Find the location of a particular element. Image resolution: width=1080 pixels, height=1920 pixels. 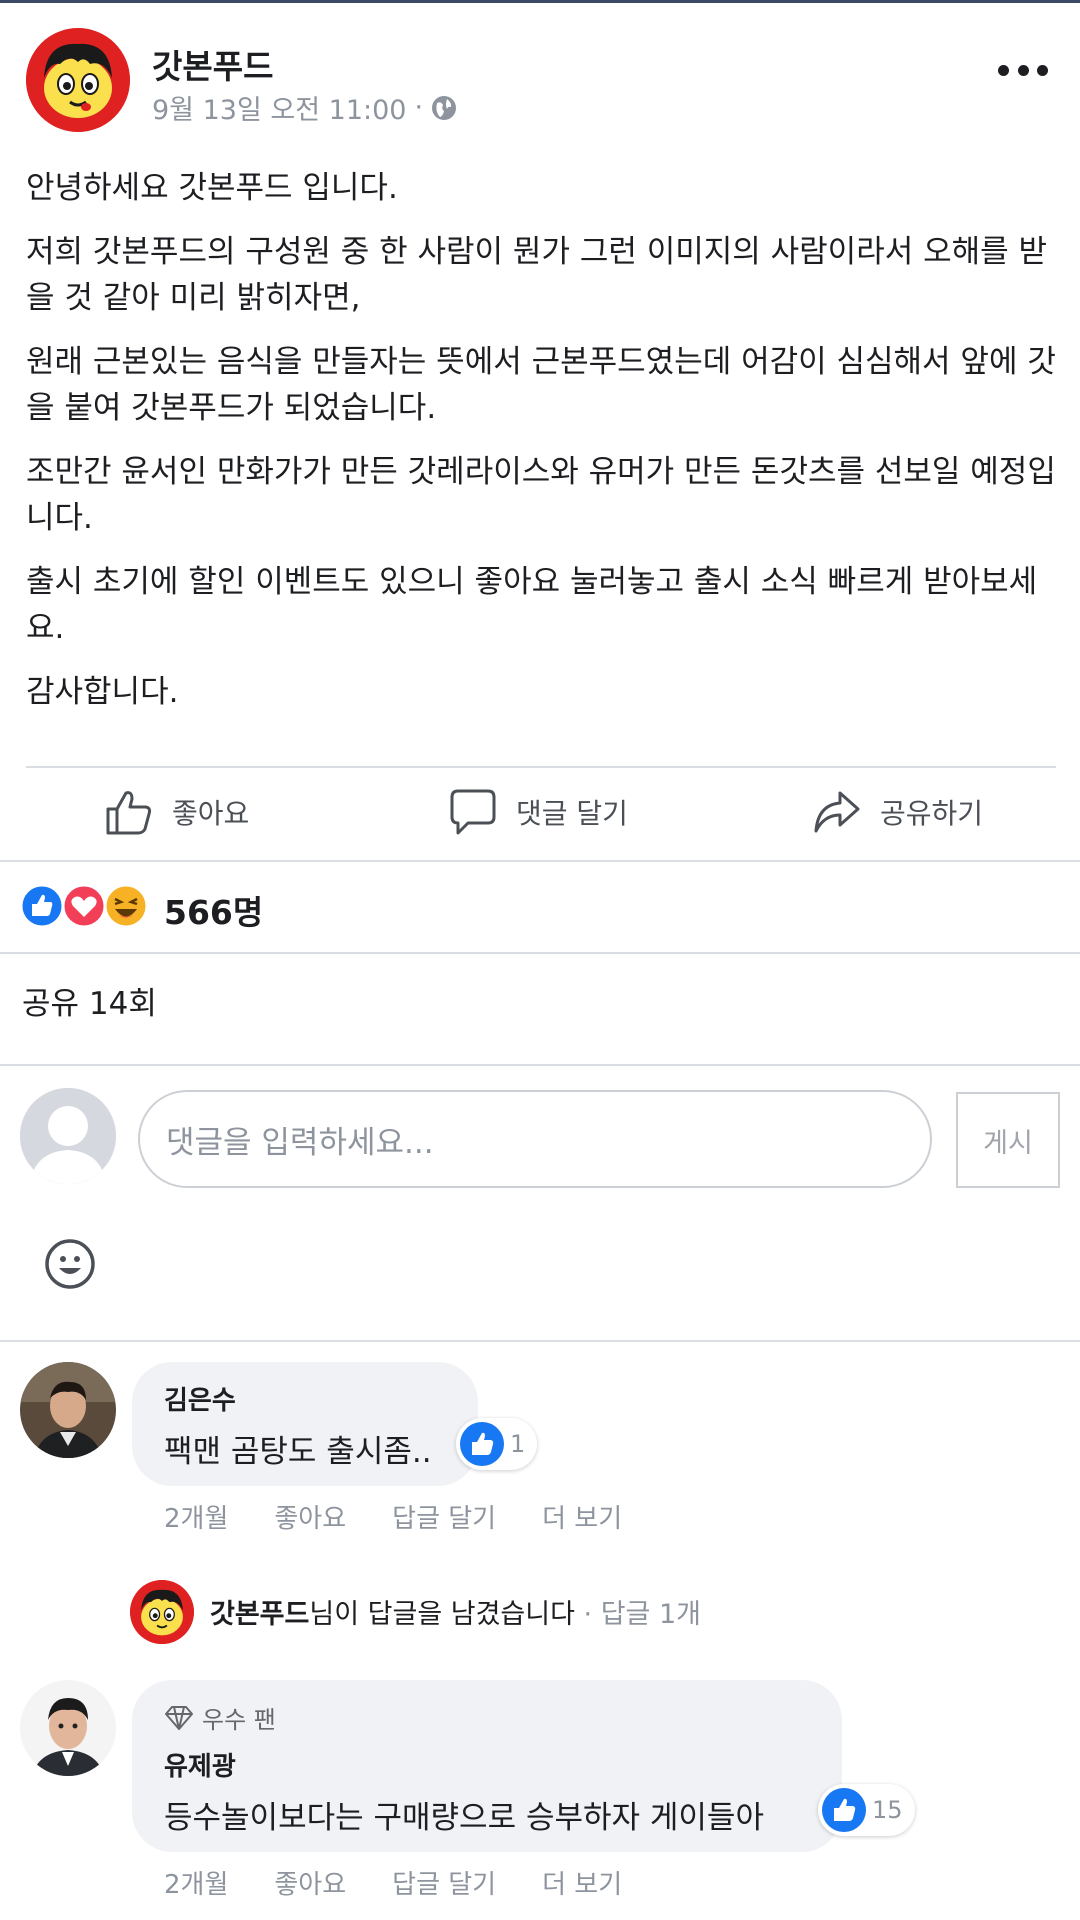

comment-text: 팩맨 곰탕도 출시좀.. is located at coordinates (298, 1452).